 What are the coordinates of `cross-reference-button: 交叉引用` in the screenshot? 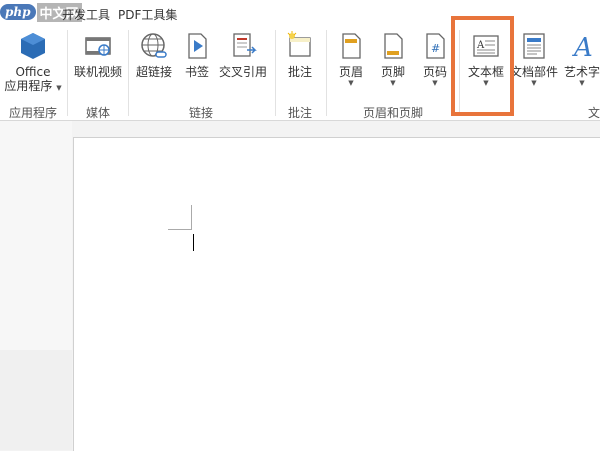 It's located at (243, 54).